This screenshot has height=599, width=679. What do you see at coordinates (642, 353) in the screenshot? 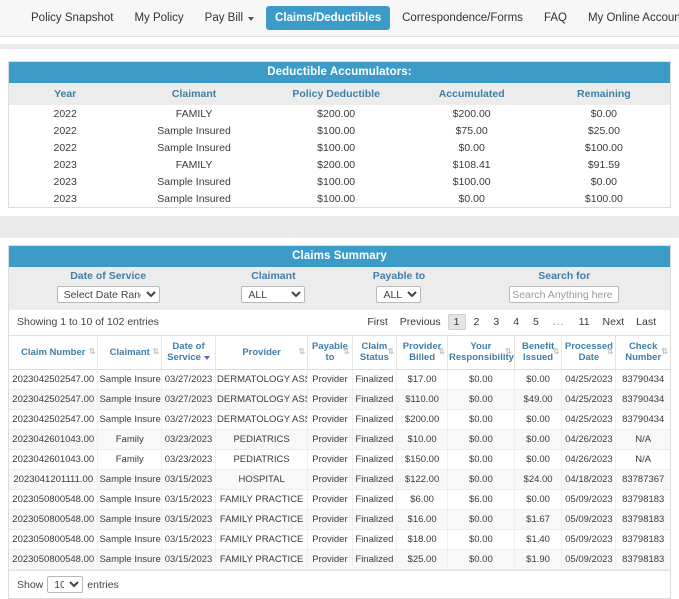
I see `claims-col-header-check-number: Check Number ⇅` at bounding box center [642, 353].